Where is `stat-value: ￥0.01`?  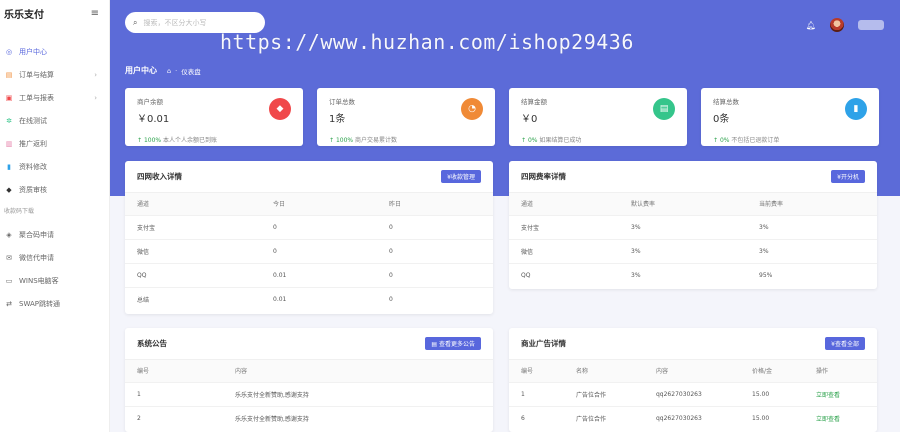
stat-value: ￥0.01 is located at coordinates (153, 119).